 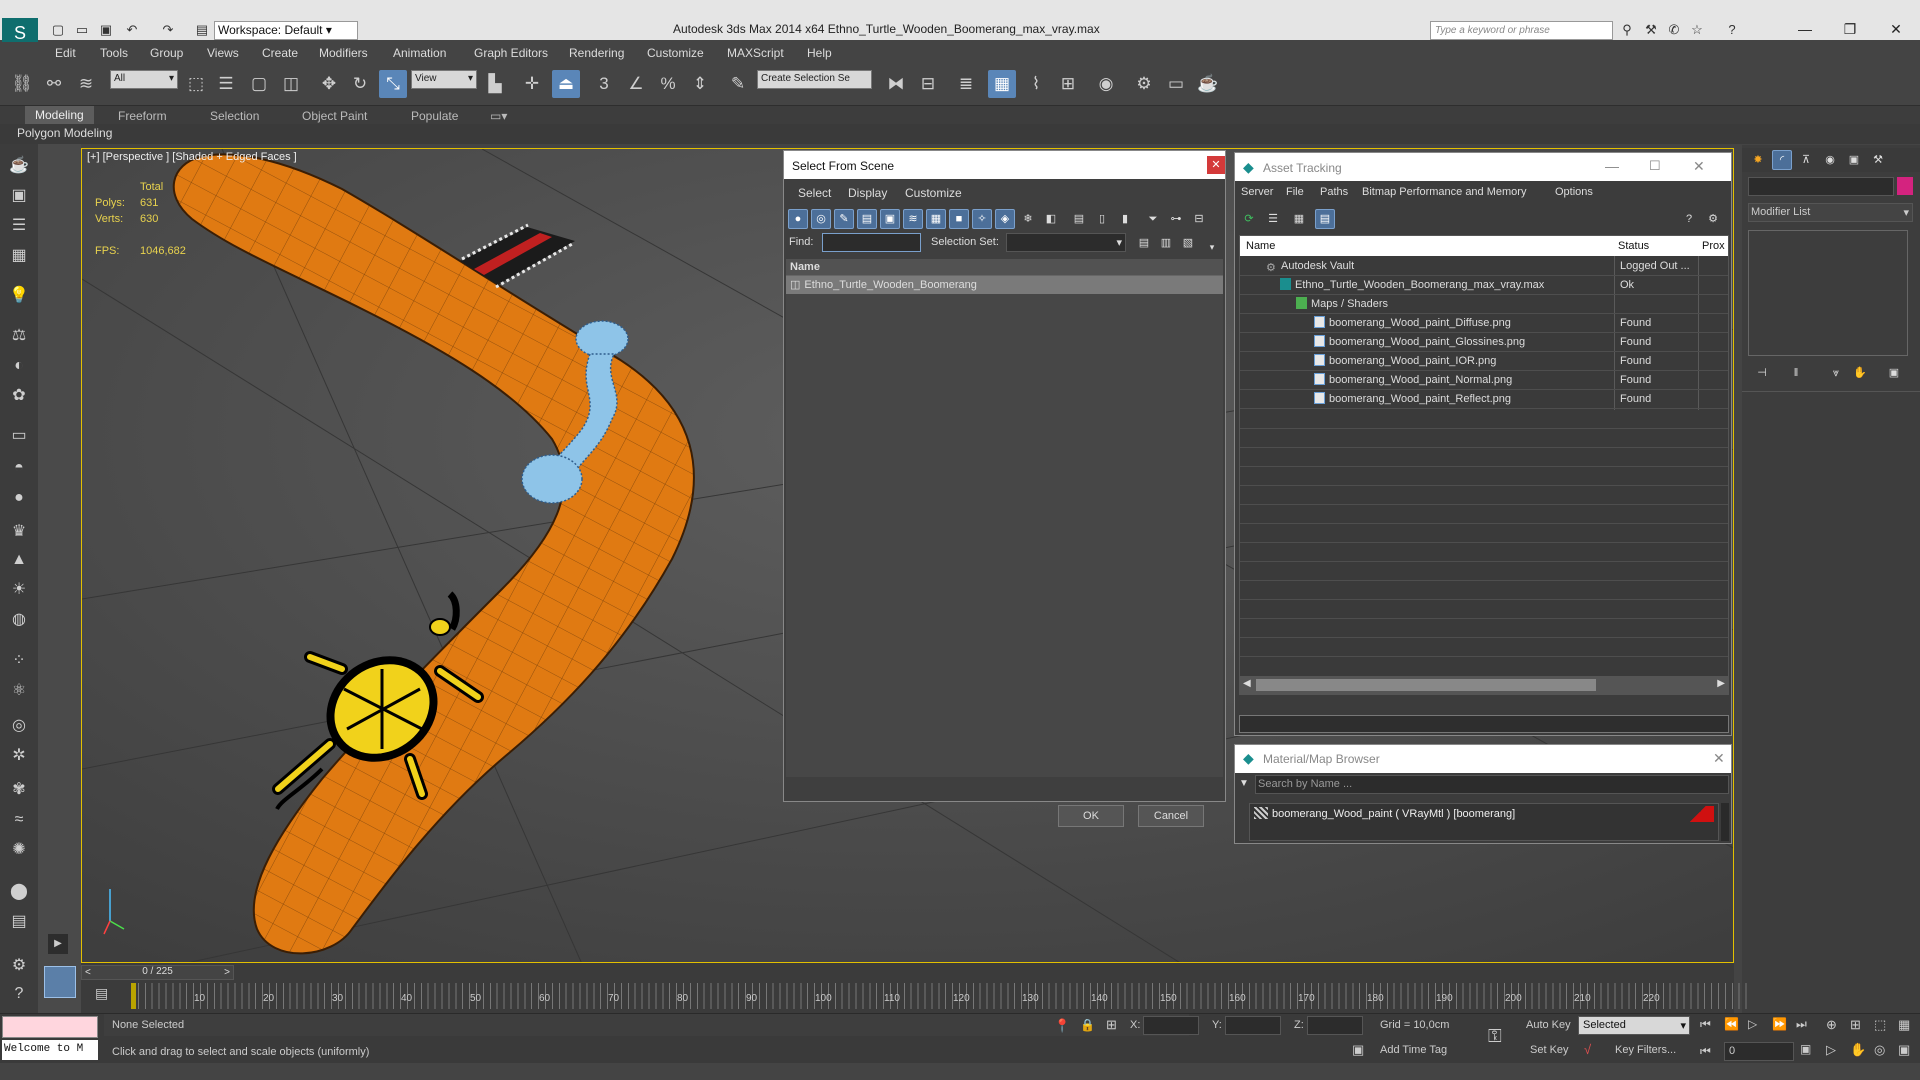 What do you see at coordinates (936, 219) in the screenshot?
I see `filter-groups-icon: ▦` at bounding box center [936, 219].